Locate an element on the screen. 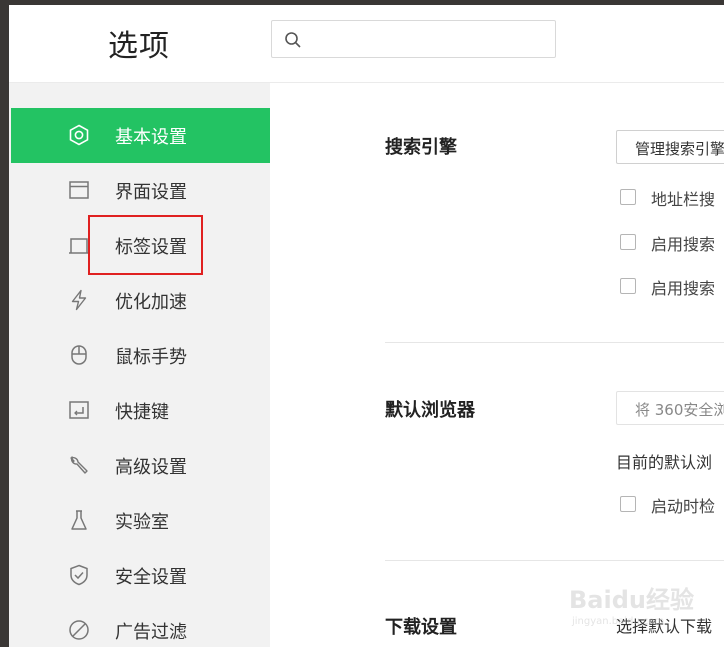  sidebar-item-lab: 实验室 is located at coordinates (140, 520).